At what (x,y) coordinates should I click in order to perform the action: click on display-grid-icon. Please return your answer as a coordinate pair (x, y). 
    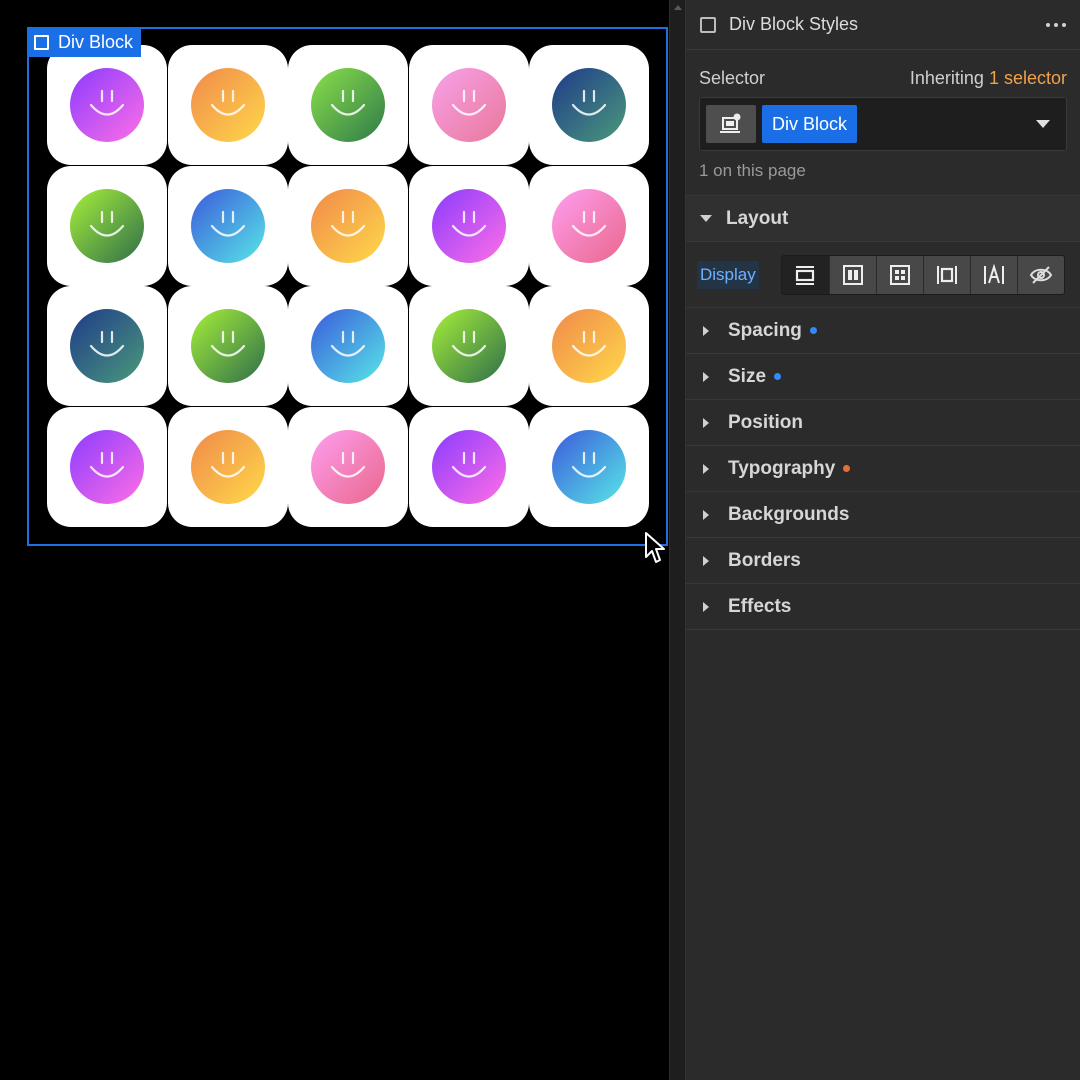
    Looking at the image, I should click on (899, 274).